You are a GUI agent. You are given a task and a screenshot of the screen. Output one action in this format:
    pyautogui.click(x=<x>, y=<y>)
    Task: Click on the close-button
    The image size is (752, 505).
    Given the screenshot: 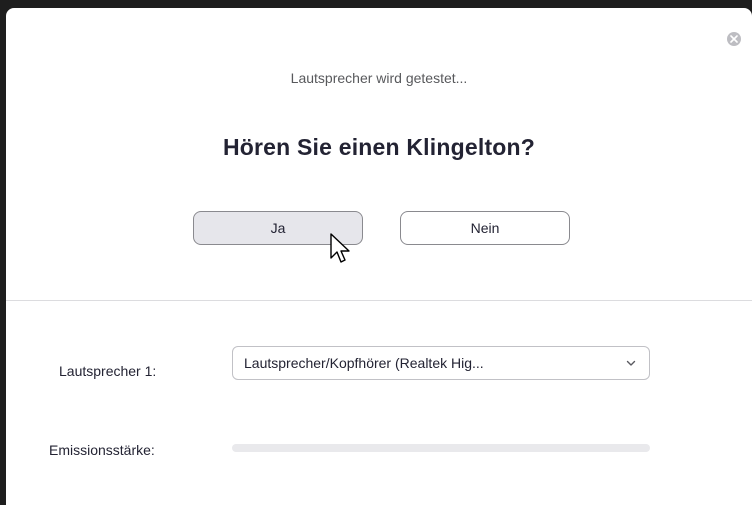 What is the action you would take?
    pyautogui.click(x=734, y=39)
    